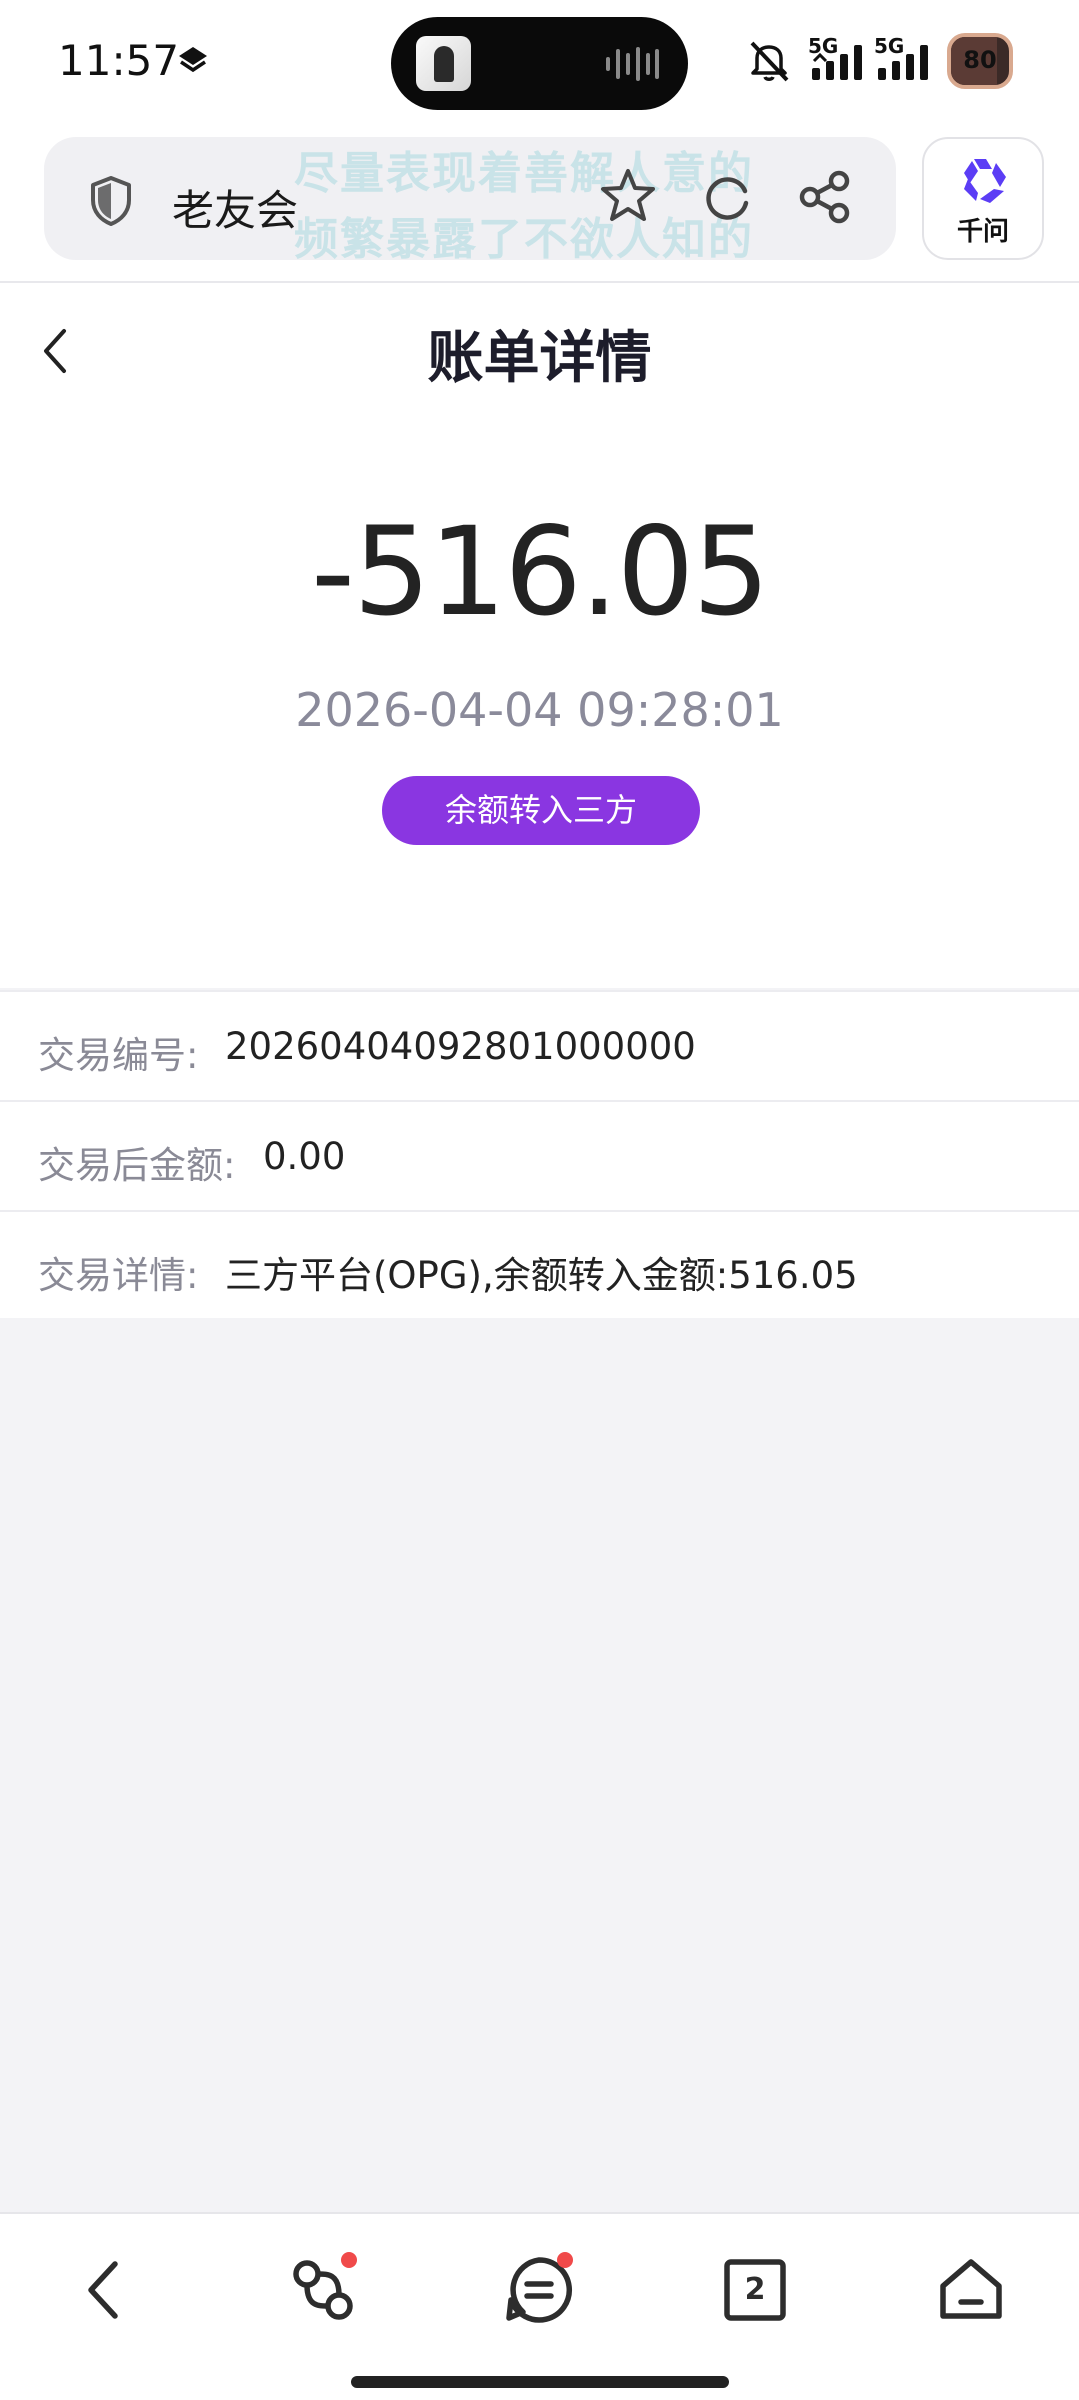 The width and height of the screenshot is (1079, 2400). I want to click on transaction-amount: -516.05, so click(540, 572).